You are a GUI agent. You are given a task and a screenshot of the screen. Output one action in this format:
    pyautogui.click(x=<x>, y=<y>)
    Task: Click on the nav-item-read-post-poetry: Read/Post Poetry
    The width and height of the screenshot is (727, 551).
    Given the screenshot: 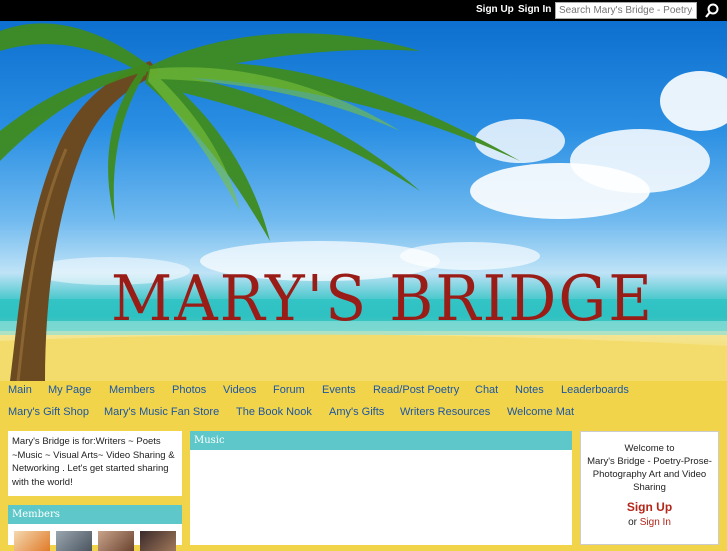 What is the action you would take?
    pyautogui.click(x=416, y=390)
    